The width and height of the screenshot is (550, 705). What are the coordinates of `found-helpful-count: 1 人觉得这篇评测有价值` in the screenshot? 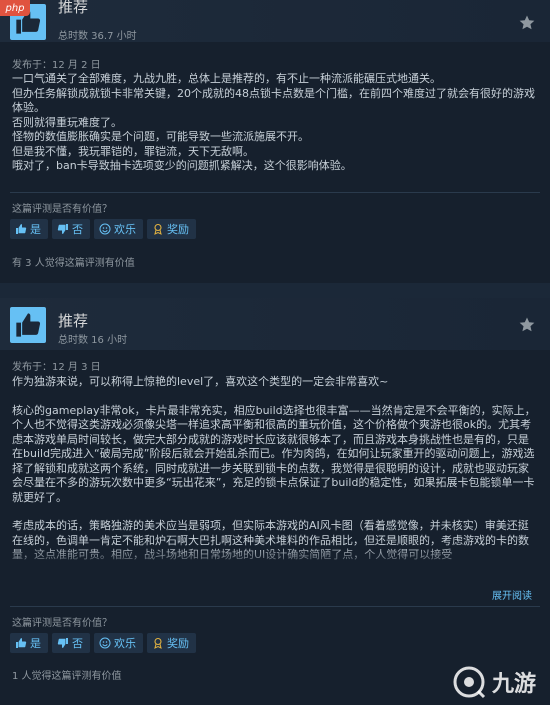 It's located at (67, 676).